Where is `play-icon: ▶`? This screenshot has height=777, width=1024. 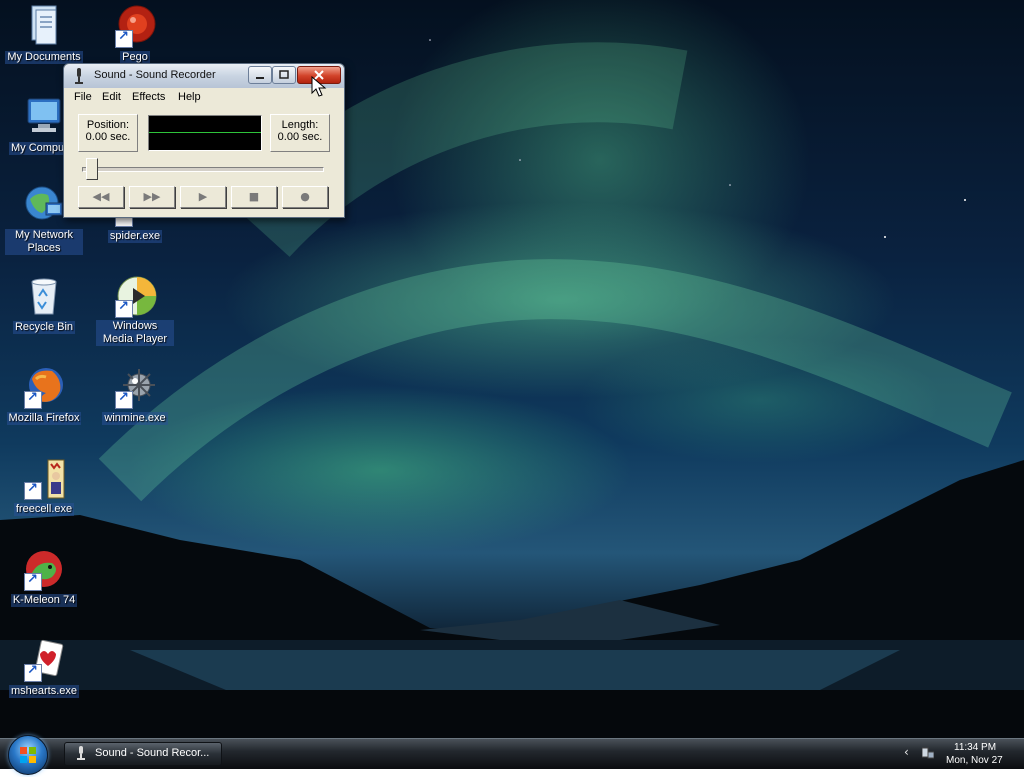 play-icon: ▶ is located at coordinates (203, 196).